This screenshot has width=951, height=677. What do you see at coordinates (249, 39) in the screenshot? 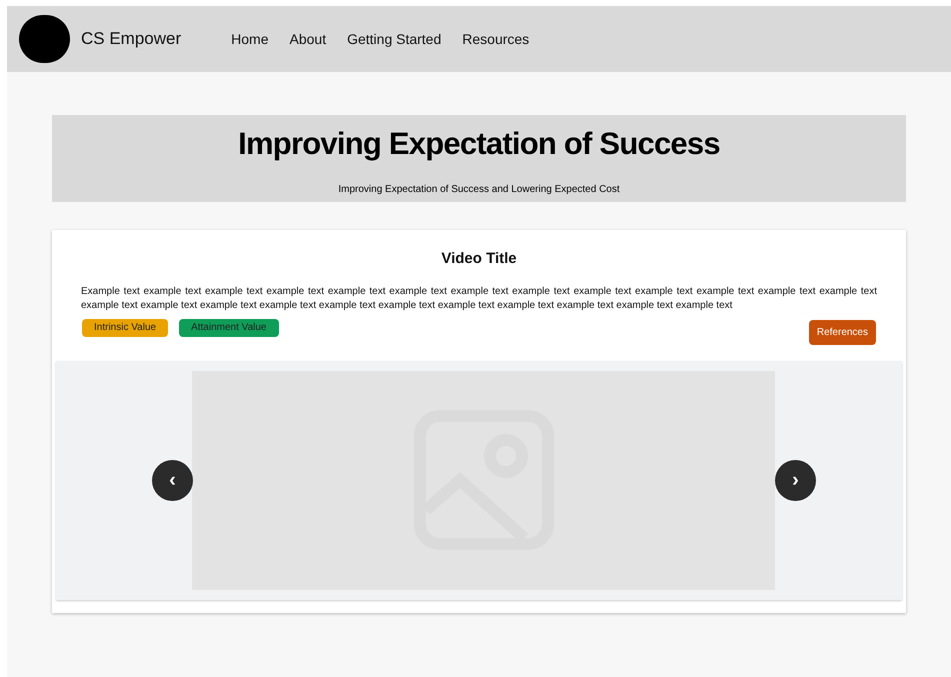
I see `nav-link: Home` at bounding box center [249, 39].